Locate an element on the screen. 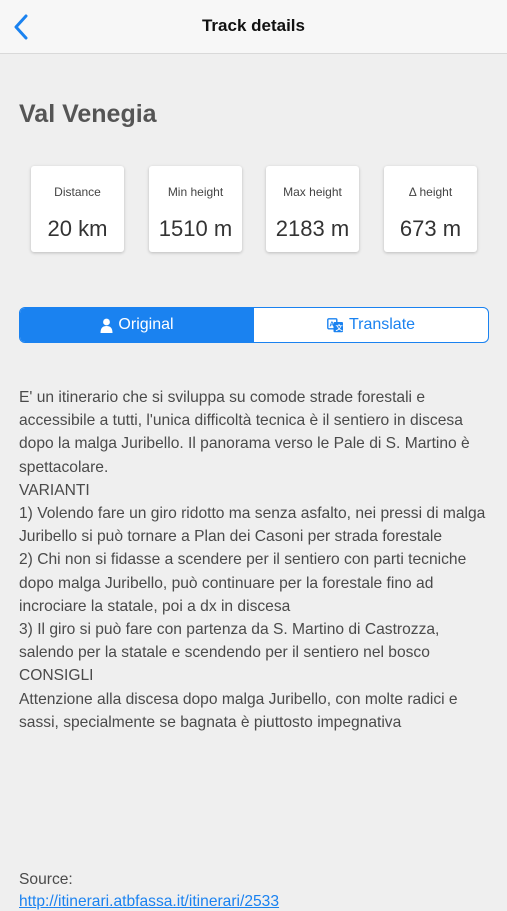 Image resolution: width=507 pixels, height=911 pixels. tab-original: Original is located at coordinates (137, 325).